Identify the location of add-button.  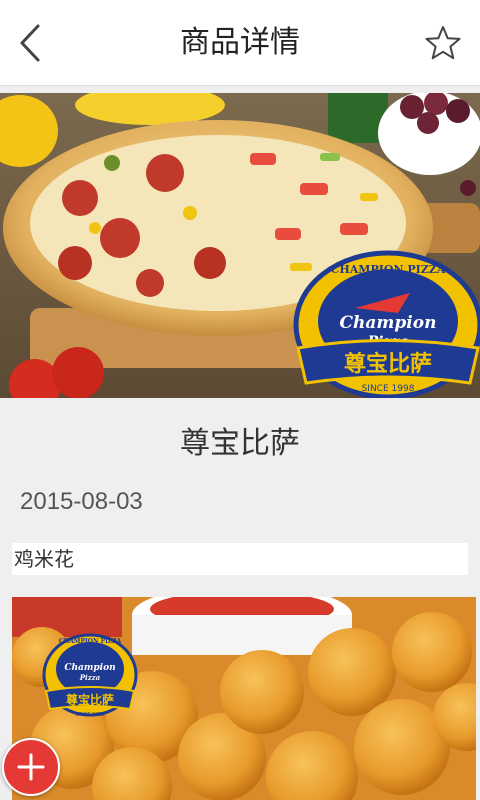
(31, 767).